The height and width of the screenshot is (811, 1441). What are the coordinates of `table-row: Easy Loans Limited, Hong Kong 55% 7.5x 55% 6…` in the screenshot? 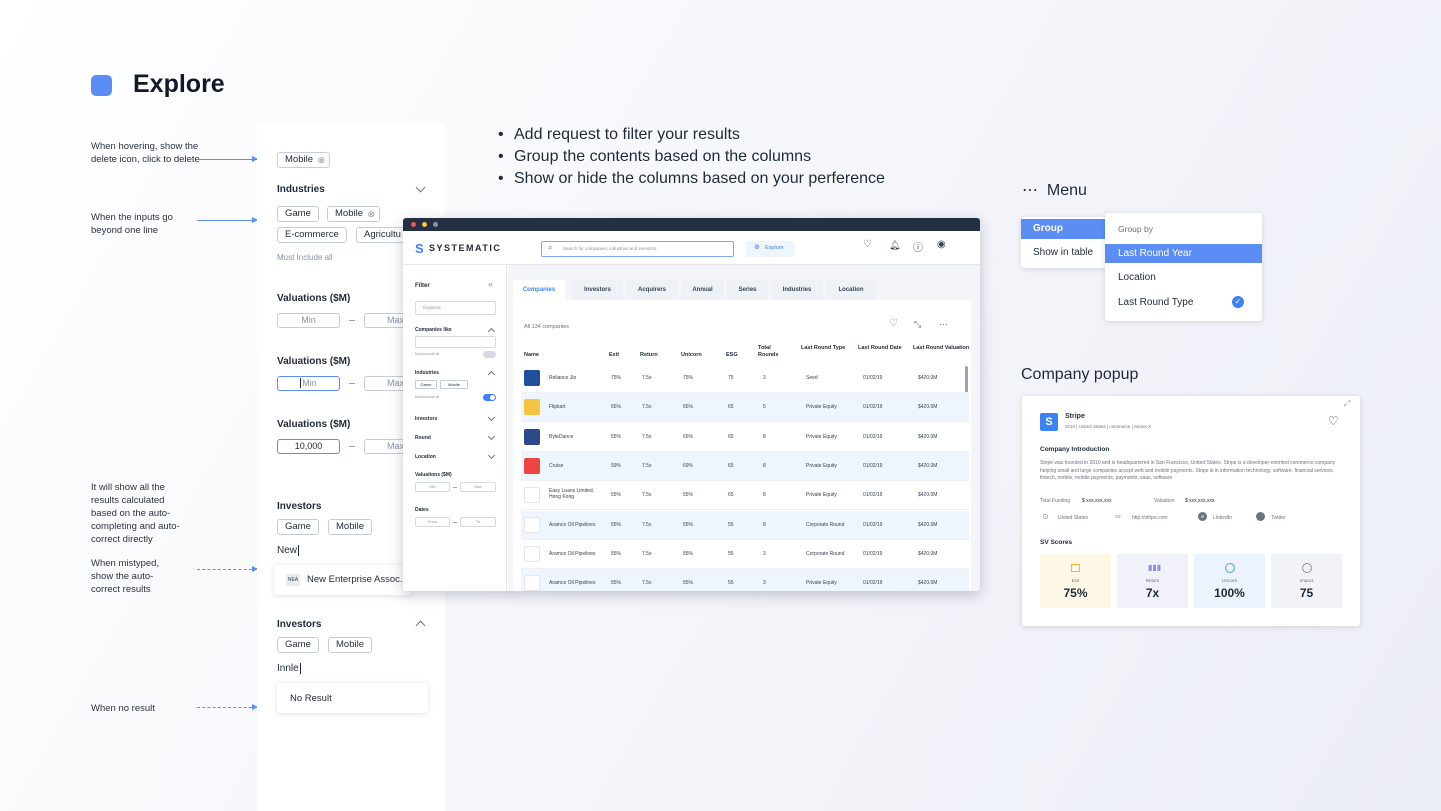 It's located at (745, 496).